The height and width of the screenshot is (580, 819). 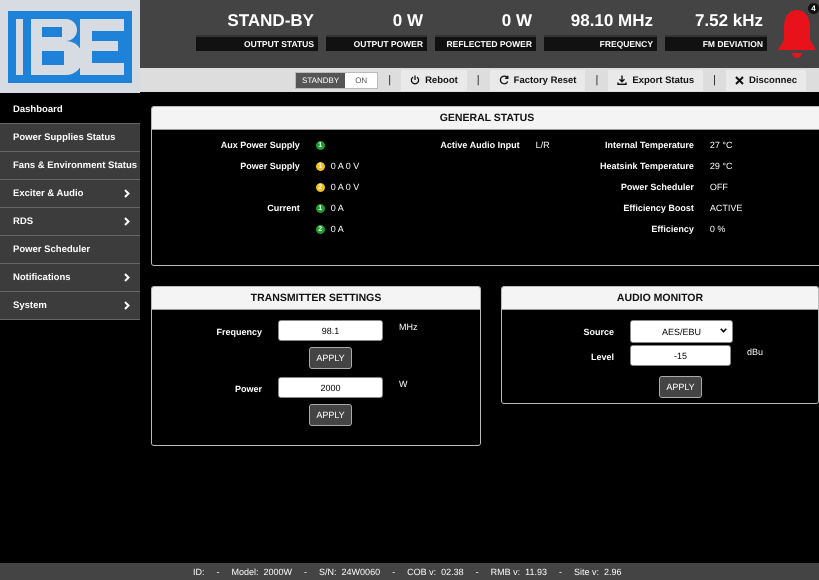 What do you see at coordinates (435, 571) in the screenshot?
I see `footer-info: COB v: 02.38` at bounding box center [435, 571].